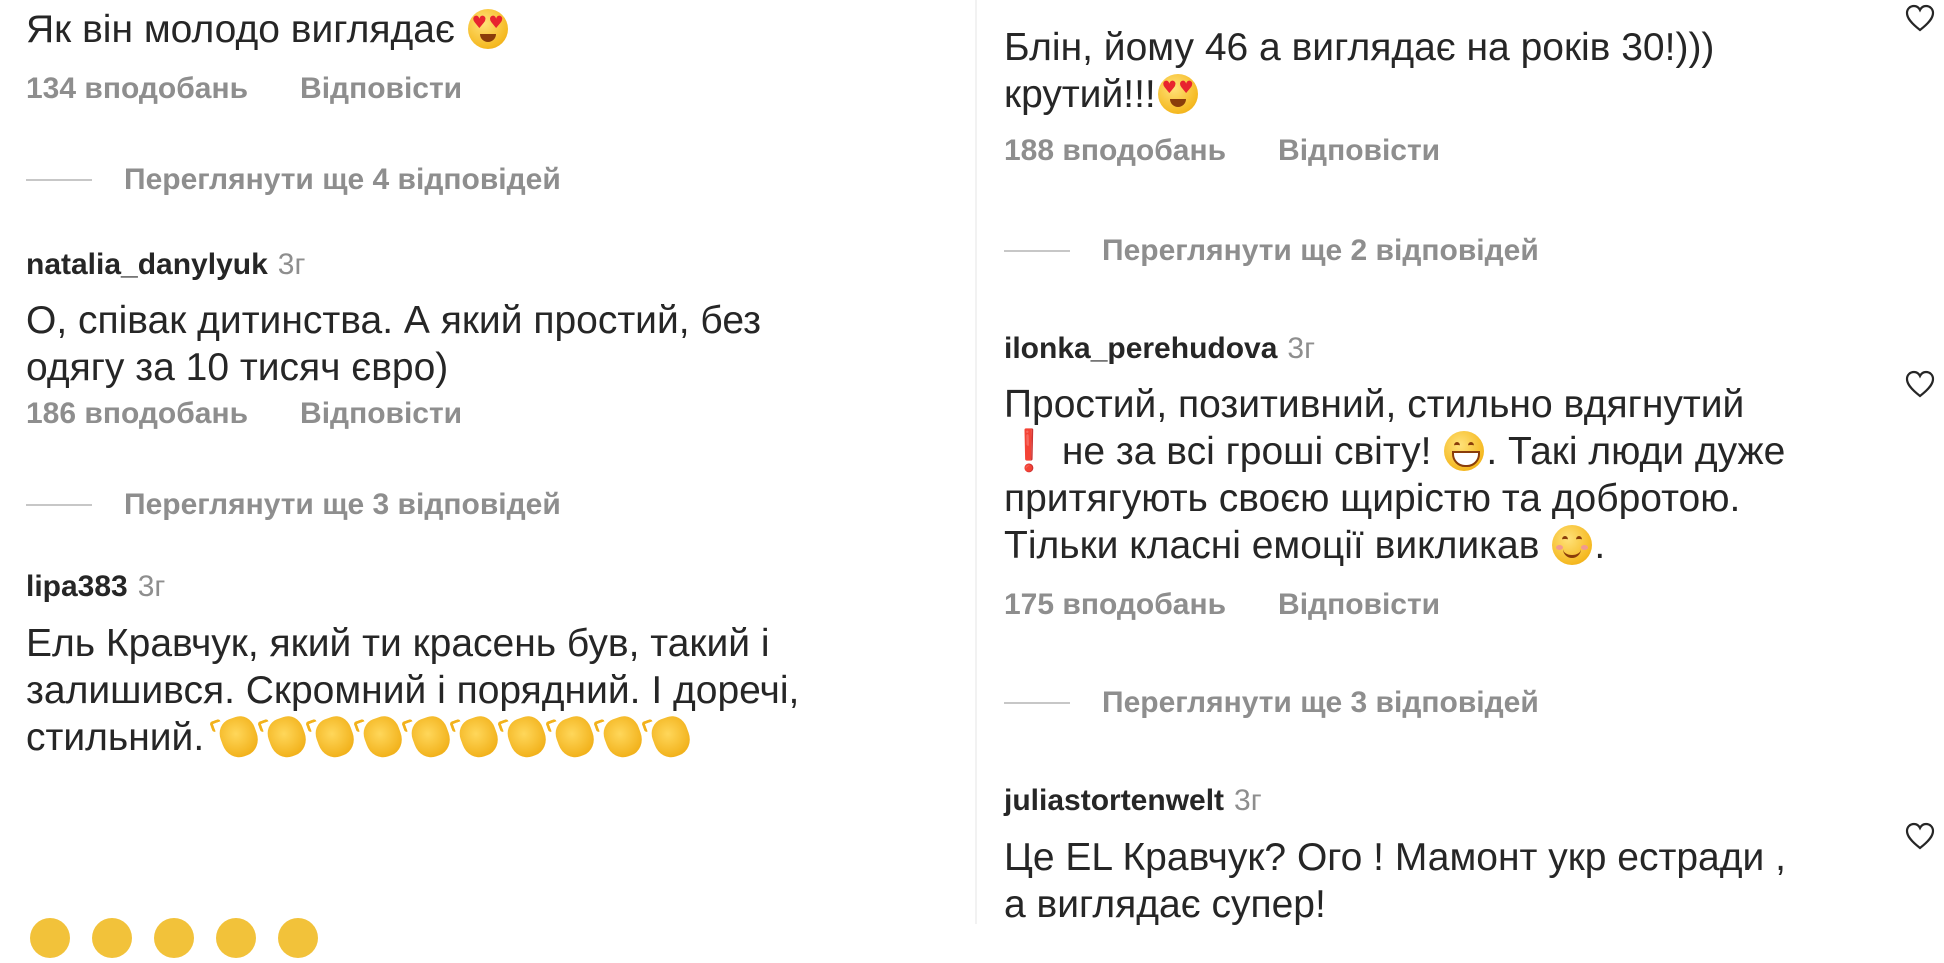 This screenshot has height=963, width=1944. What do you see at coordinates (77, 586) in the screenshot?
I see `username-link: lipa383` at bounding box center [77, 586].